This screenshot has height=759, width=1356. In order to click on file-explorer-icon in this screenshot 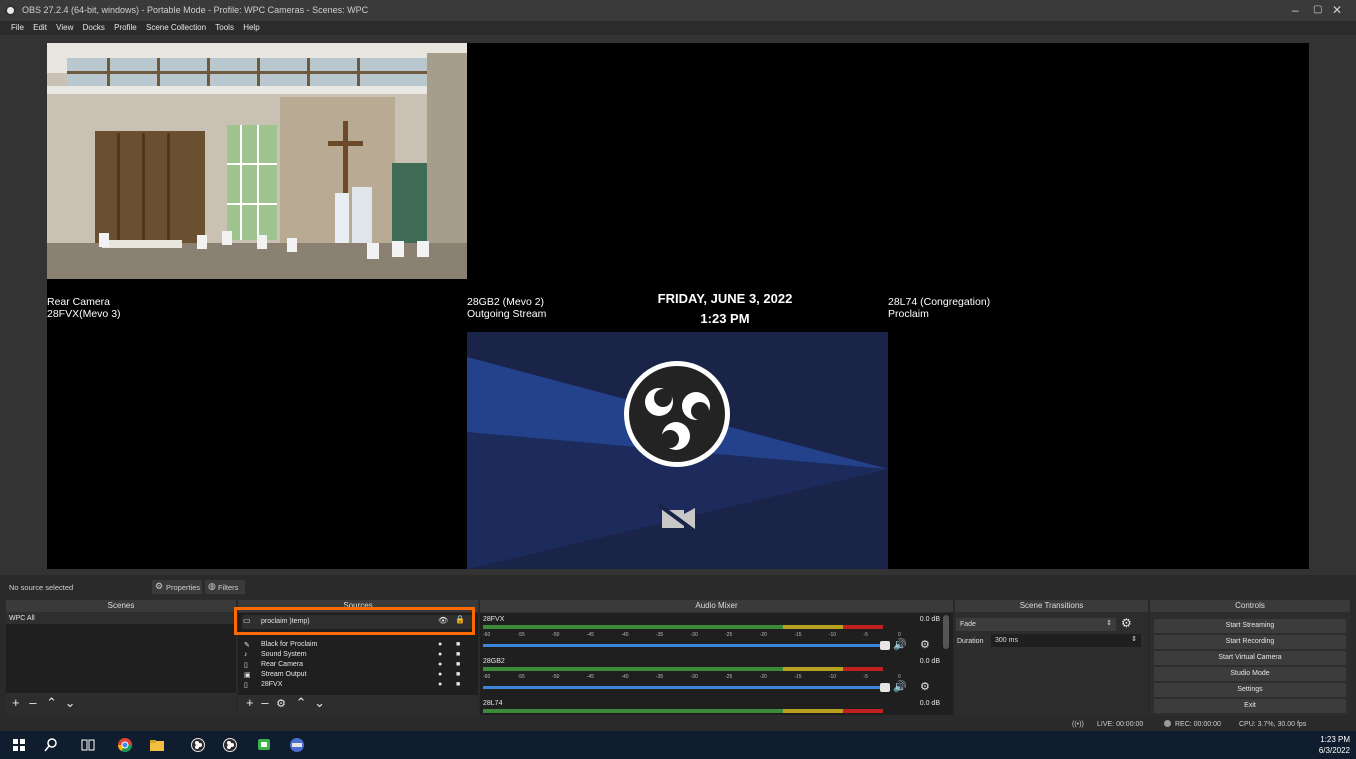, I will do `click(157, 745)`.